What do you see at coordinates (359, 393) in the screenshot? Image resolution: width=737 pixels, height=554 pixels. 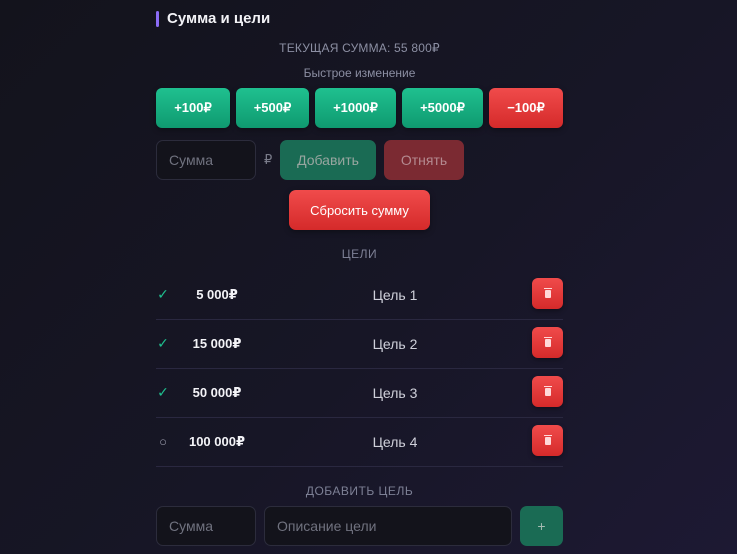 I see `goal-row: ✓ 50 000₽ Цель 3` at bounding box center [359, 393].